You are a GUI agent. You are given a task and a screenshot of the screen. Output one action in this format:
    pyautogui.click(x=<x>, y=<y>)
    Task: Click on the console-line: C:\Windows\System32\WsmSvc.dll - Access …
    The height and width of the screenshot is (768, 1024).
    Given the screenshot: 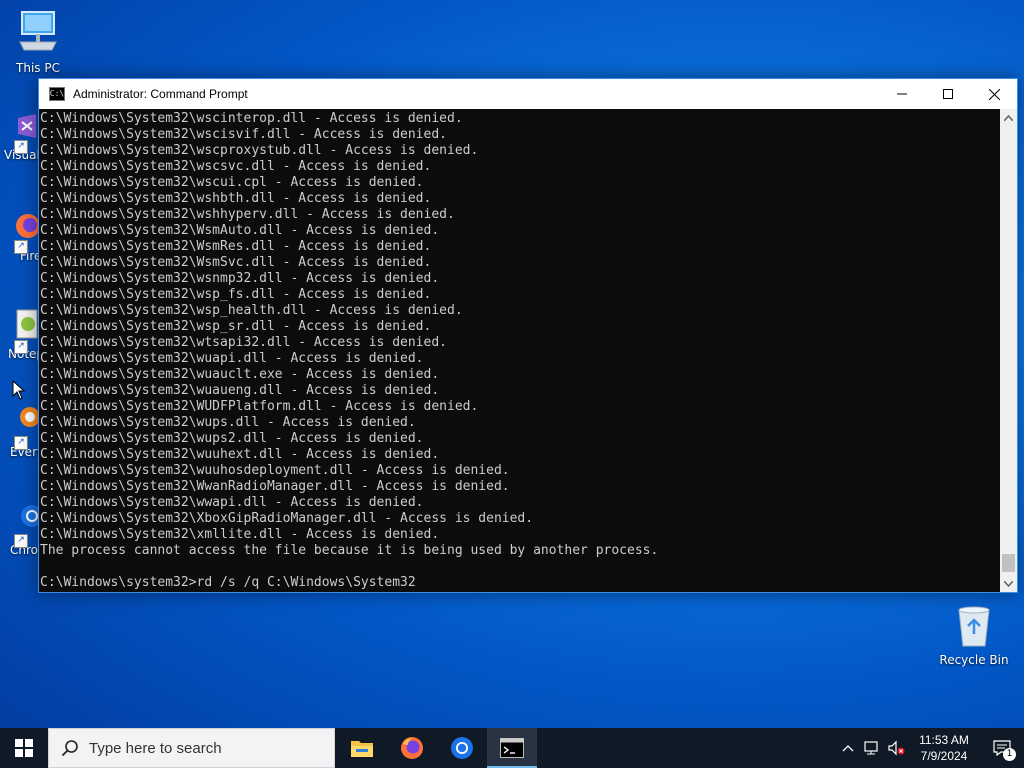 What is the action you would take?
    pyautogui.click(x=236, y=262)
    